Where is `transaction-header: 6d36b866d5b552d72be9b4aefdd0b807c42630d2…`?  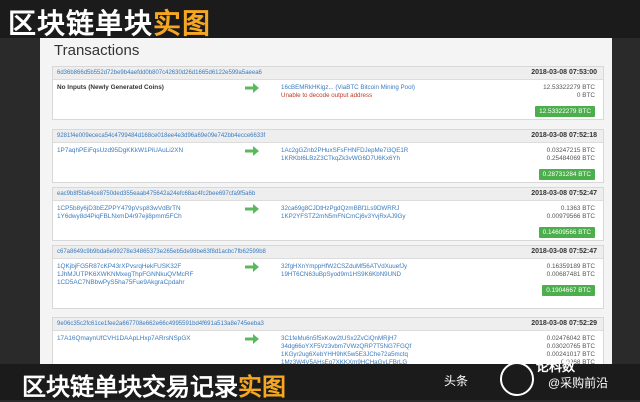
transaction-header: 6d36b866d5b552d72be9b4aefdd0b807c42630d2… is located at coordinates (328, 73).